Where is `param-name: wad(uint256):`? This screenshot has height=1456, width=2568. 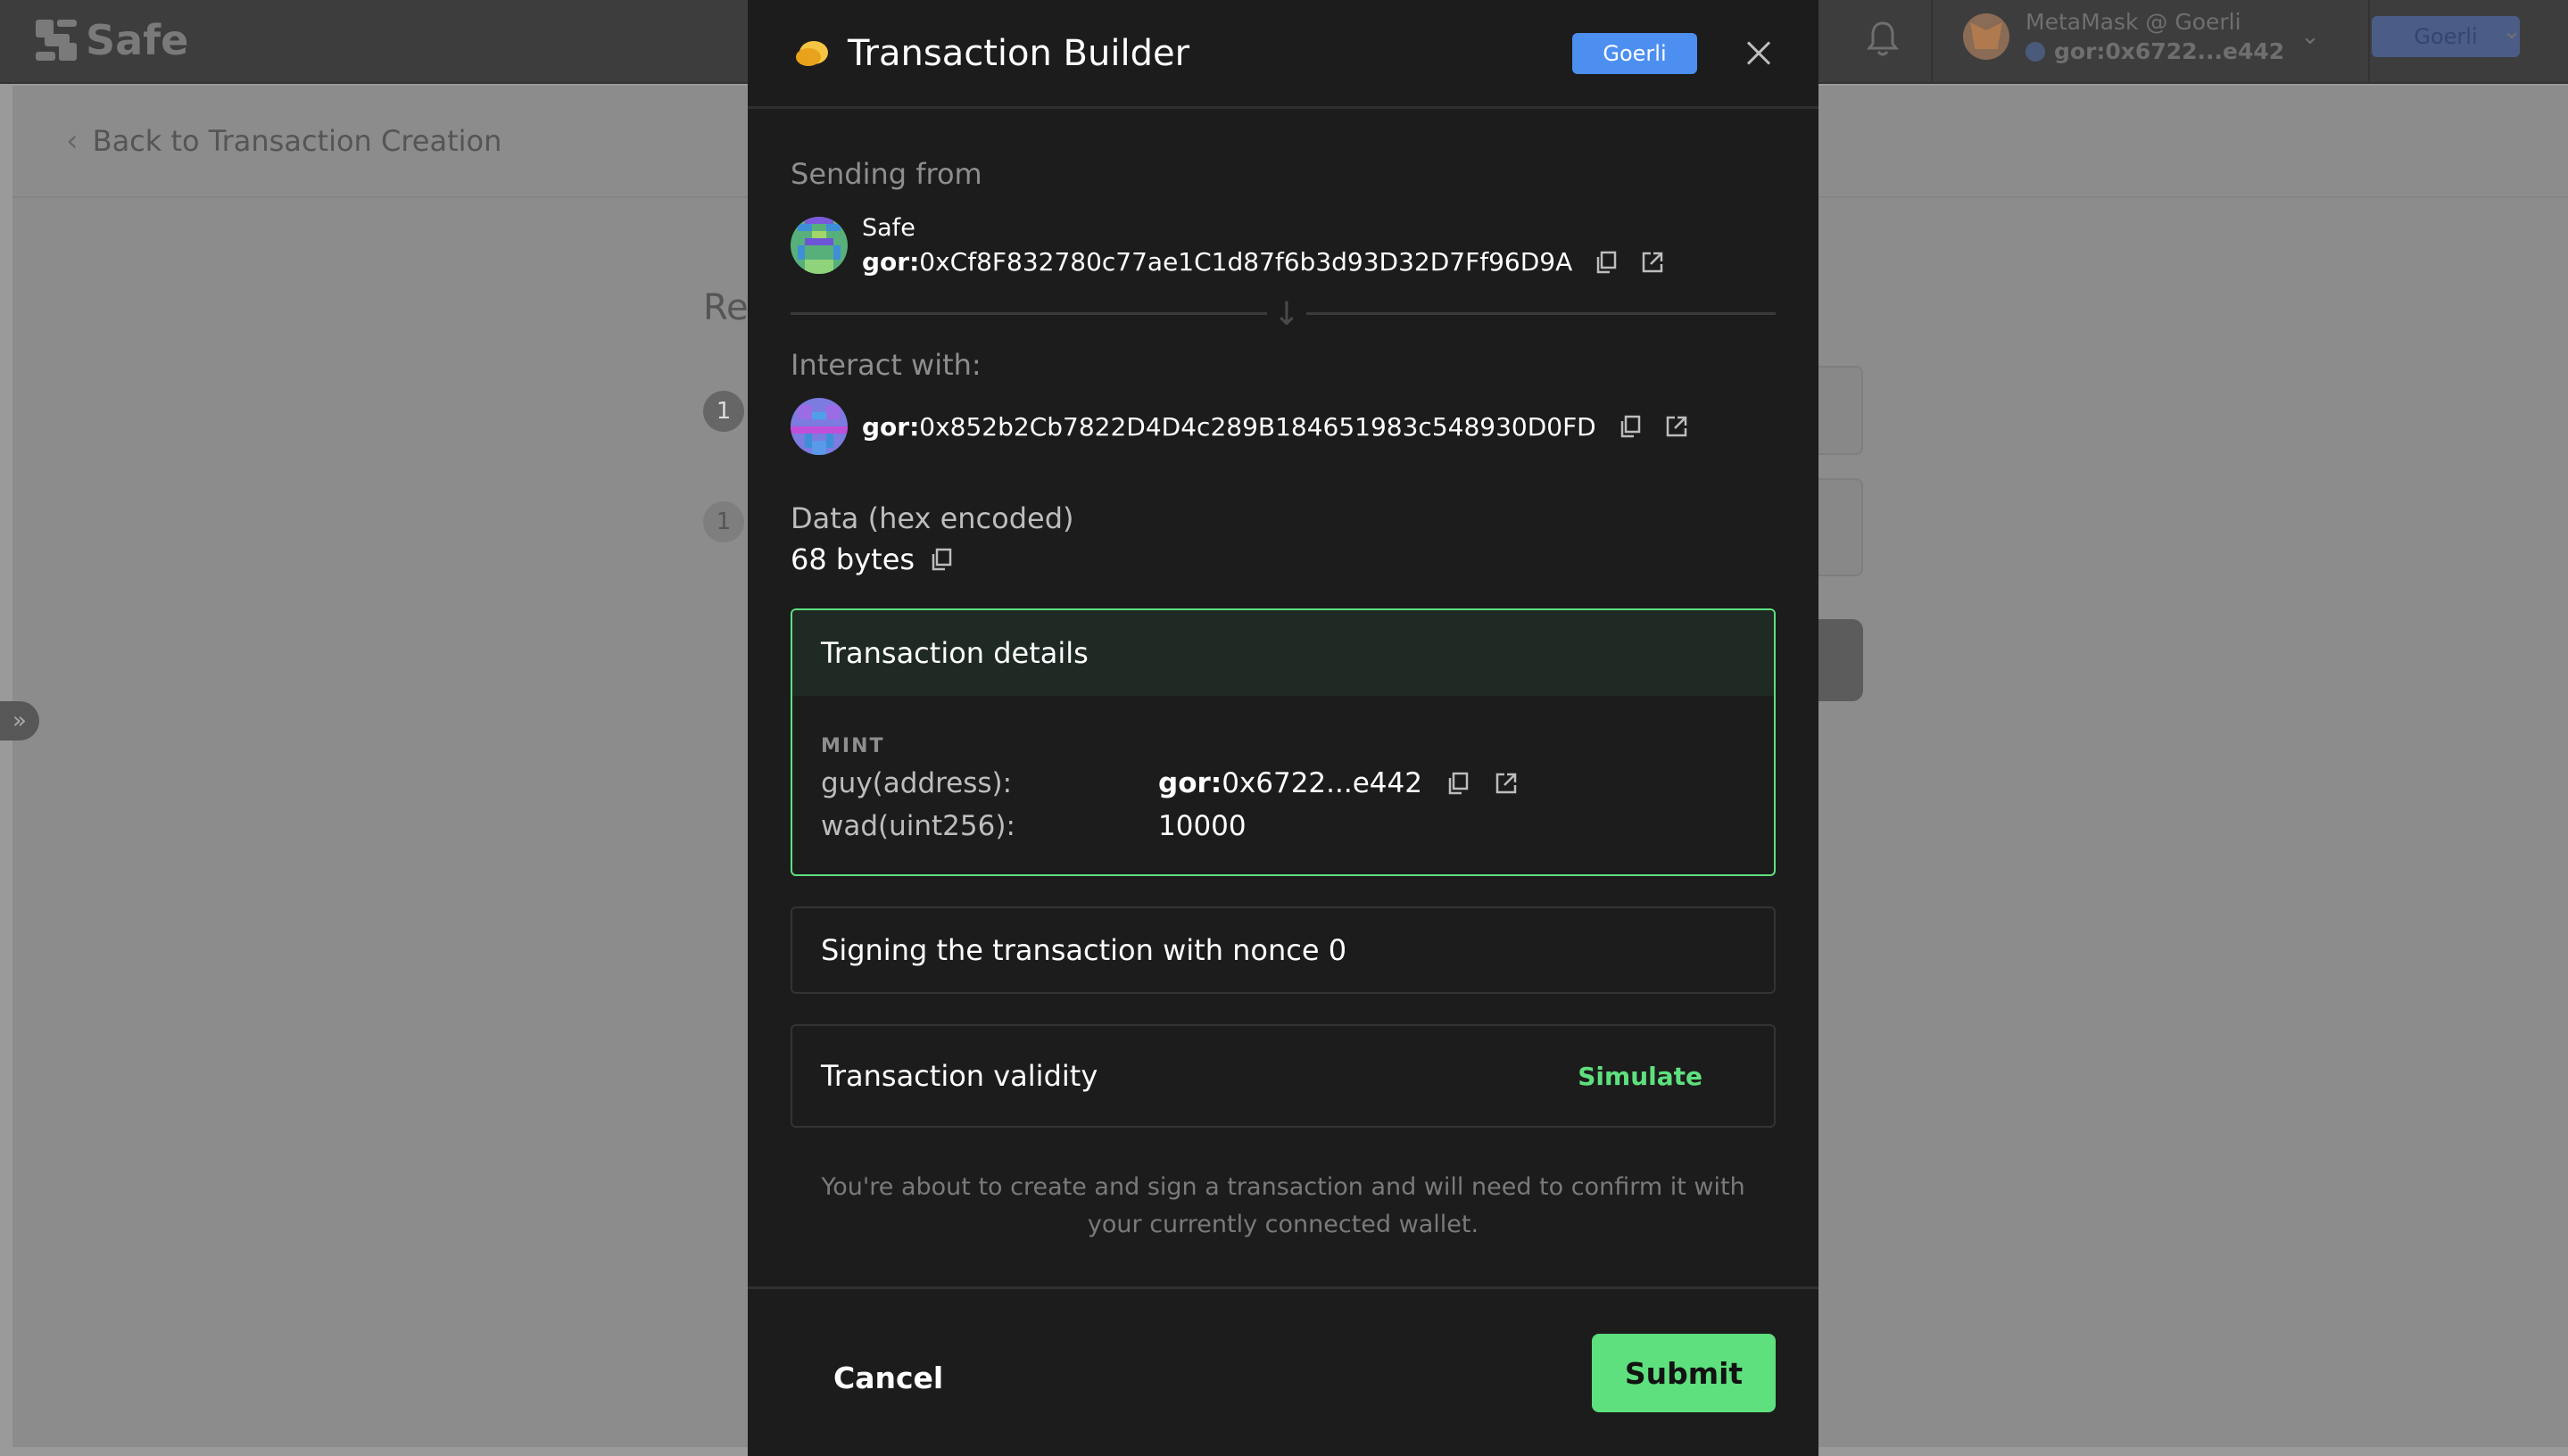 param-name: wad(uint256): is located at coordinates (918, 826).